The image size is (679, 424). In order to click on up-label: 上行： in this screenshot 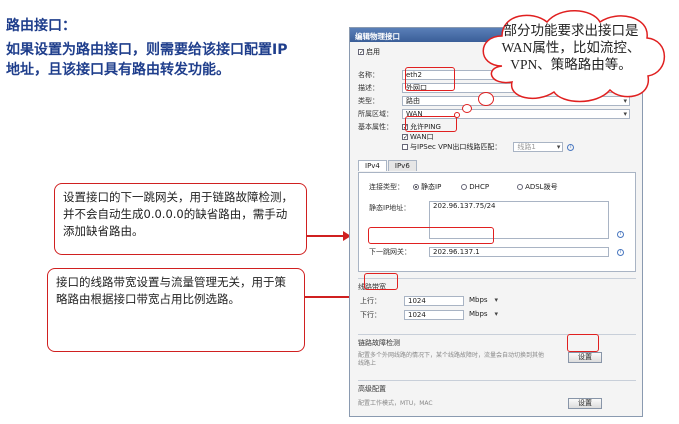, I will do `click(370, 301)`.